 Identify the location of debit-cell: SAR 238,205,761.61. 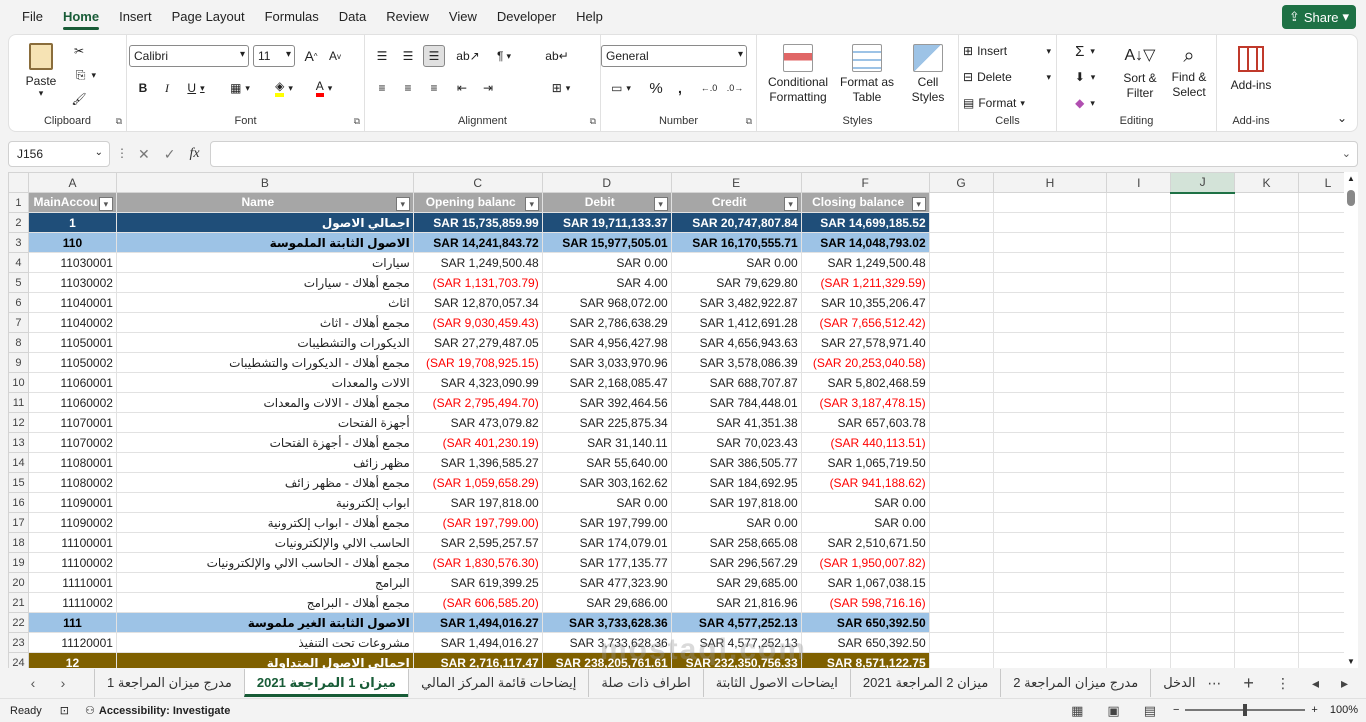
(606, 660).